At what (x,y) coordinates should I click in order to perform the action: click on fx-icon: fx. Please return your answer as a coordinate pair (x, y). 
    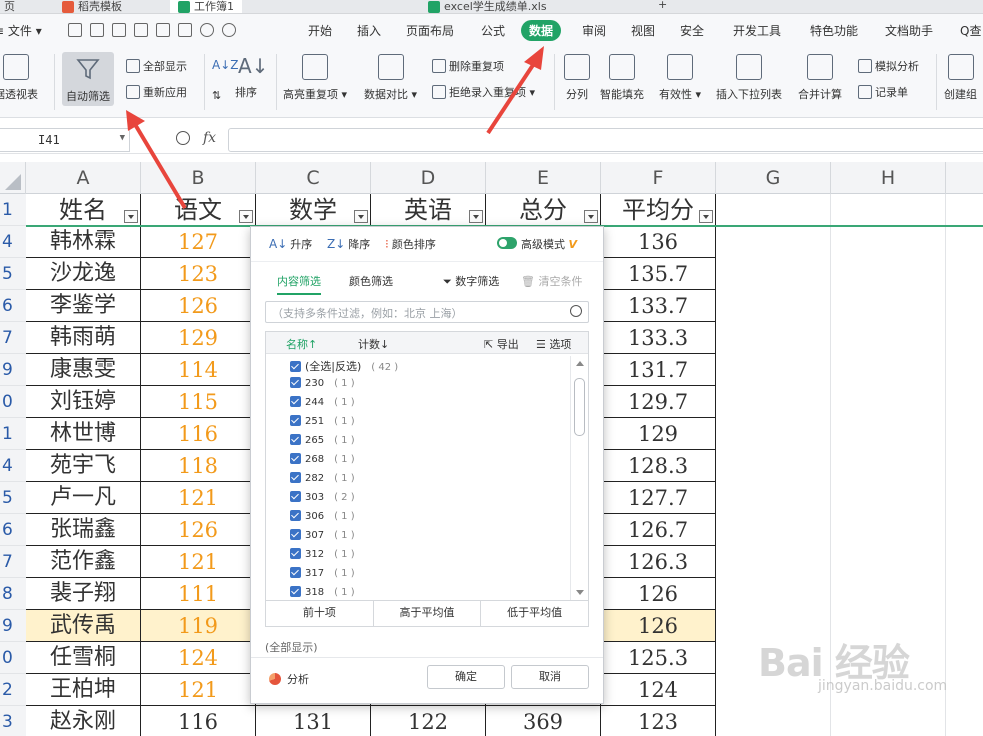
    Looking at the image, I should click on (209, 138).